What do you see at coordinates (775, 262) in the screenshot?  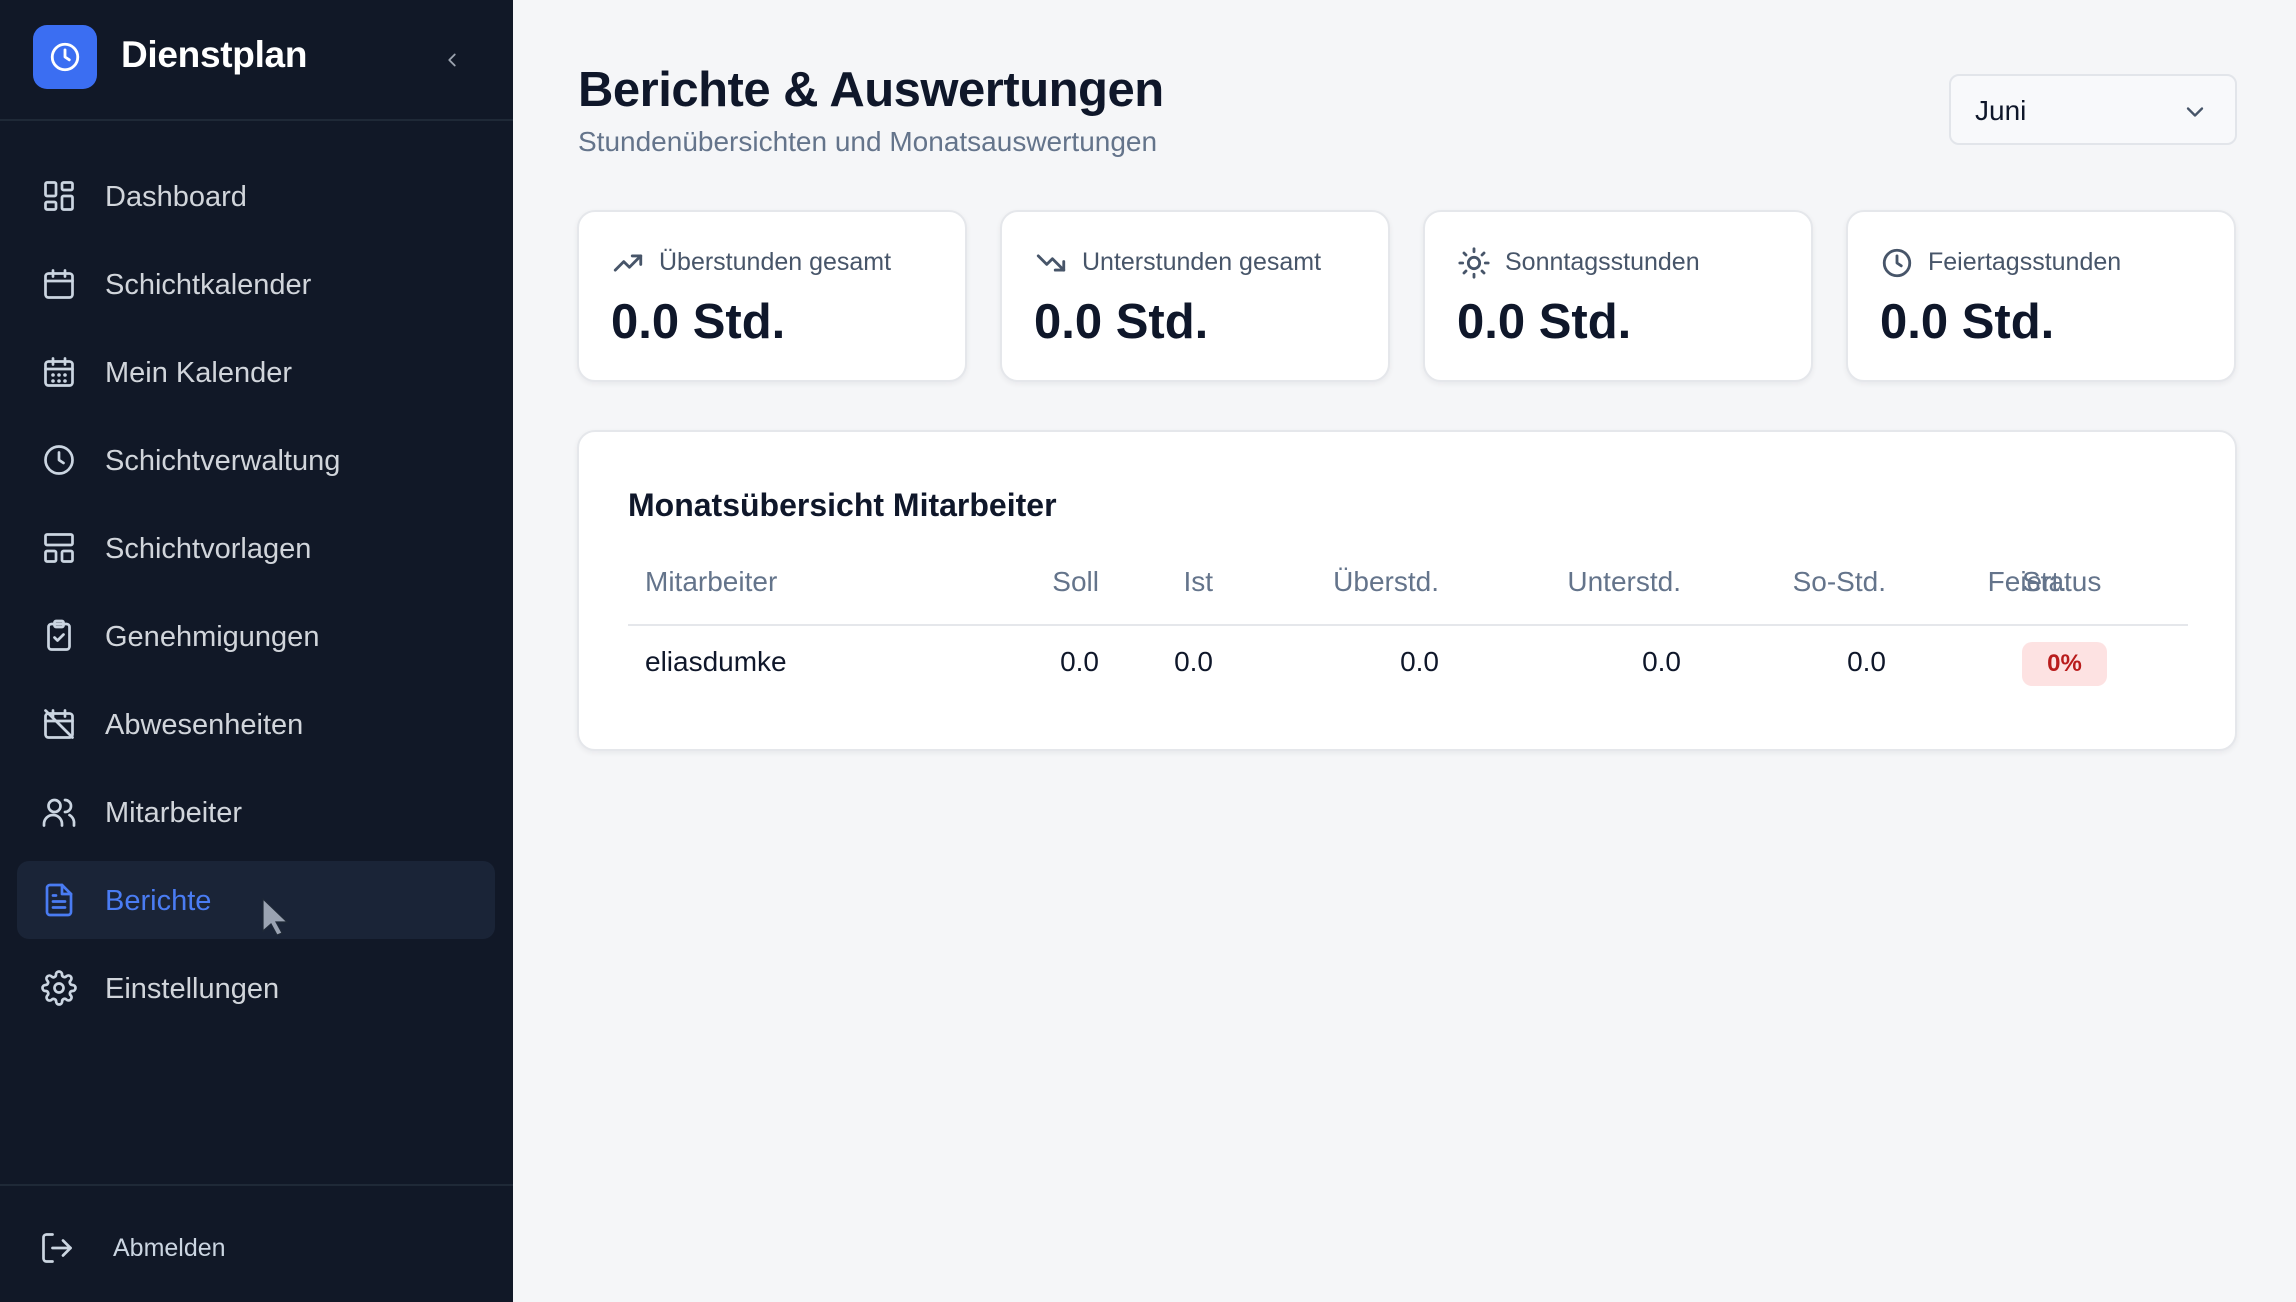 I see `stat-label: Überstunden gesamt` at bounding box center [775, 262].